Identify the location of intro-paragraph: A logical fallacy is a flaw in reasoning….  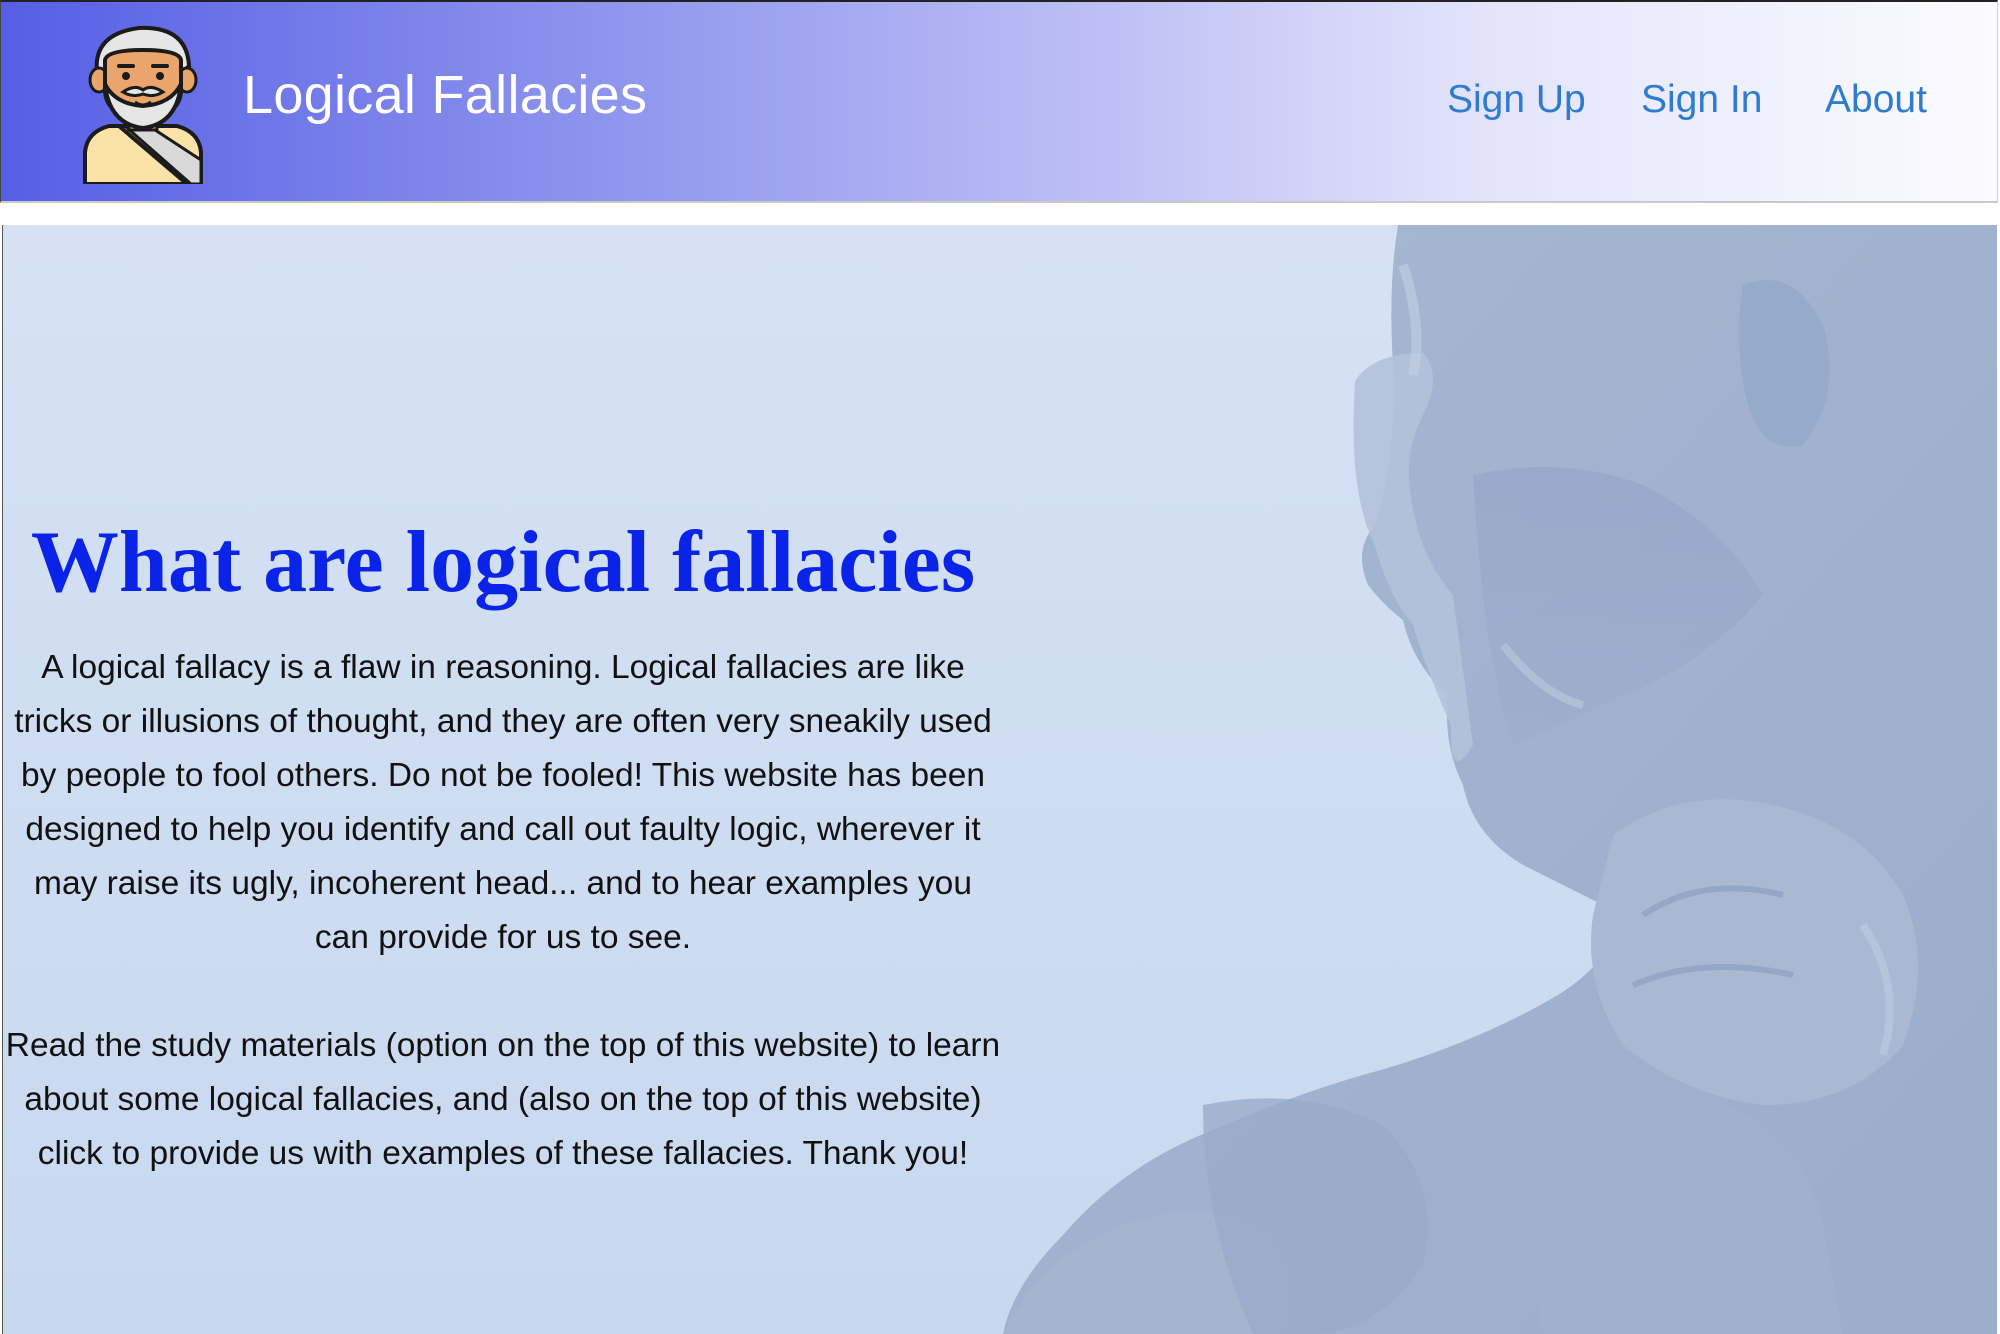
(503, 802).